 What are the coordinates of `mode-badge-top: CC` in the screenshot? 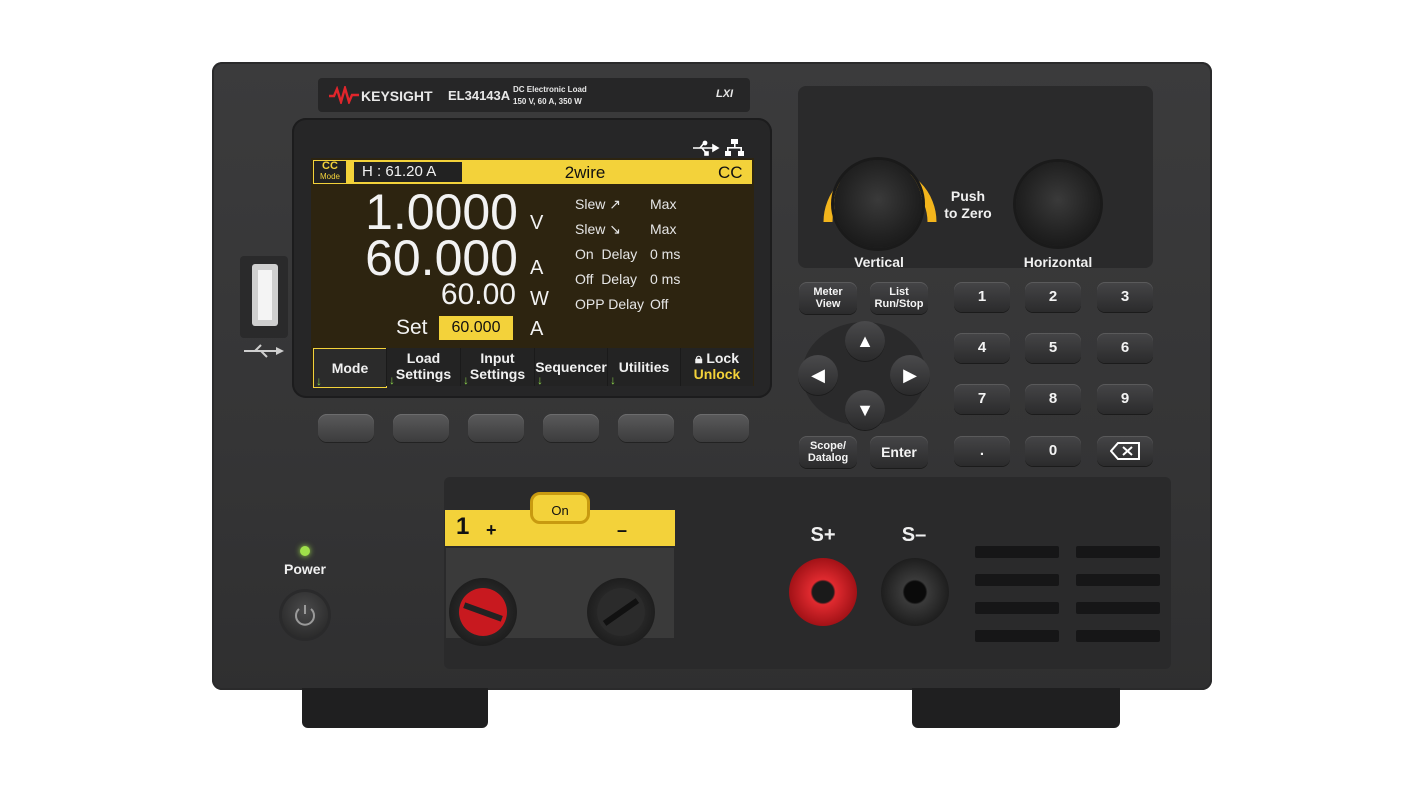 It's located at (330, 166).